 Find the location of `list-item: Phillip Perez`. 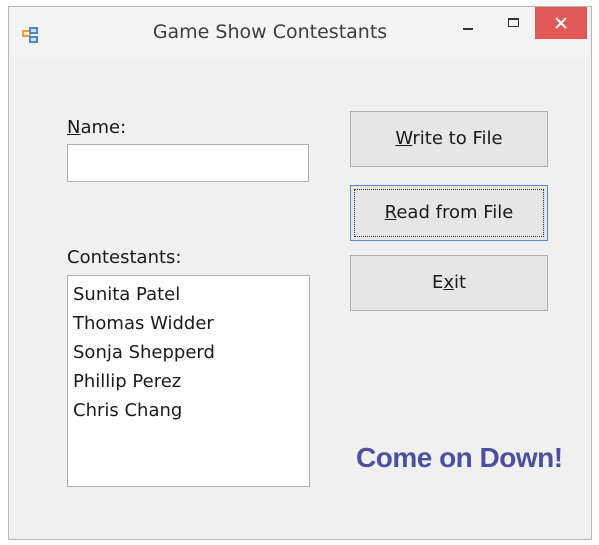

list-item: Phillip Perez is located at coordinates (188, 381).